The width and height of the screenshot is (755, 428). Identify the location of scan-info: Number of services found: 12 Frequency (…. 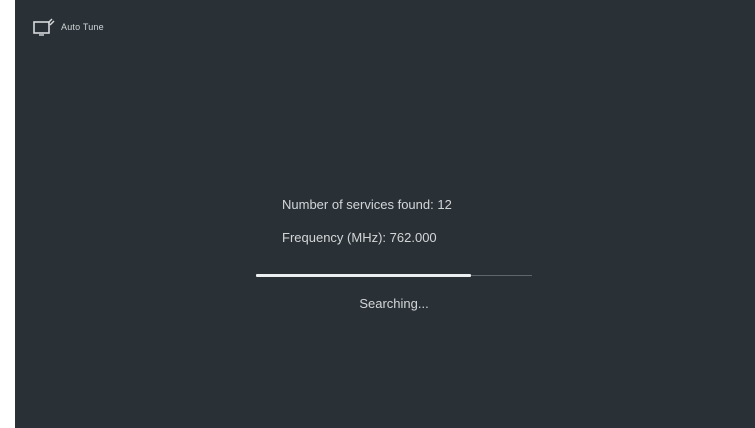
(367, 229).